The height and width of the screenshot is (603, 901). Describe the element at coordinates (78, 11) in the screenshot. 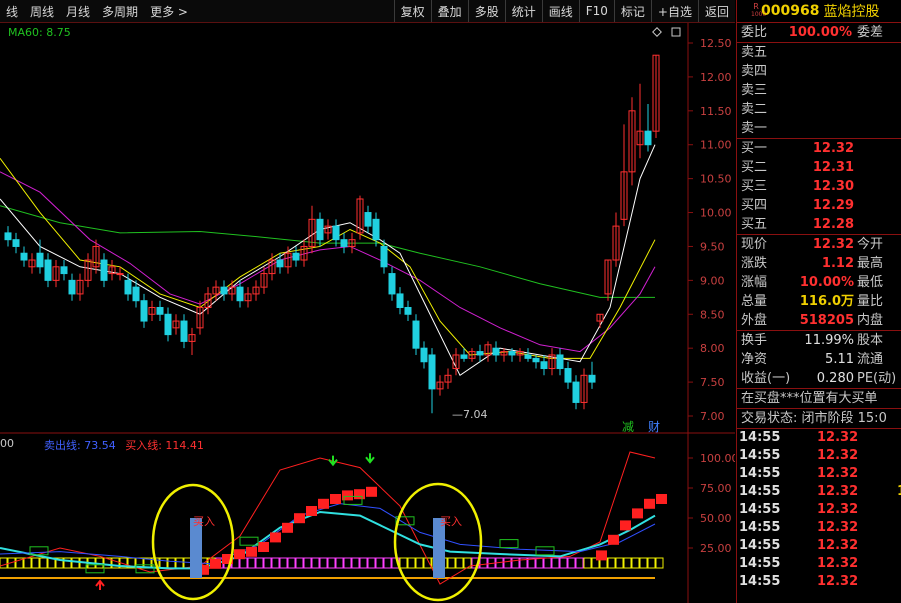

I see `toolbar-left-item-2: 月线` at that location.